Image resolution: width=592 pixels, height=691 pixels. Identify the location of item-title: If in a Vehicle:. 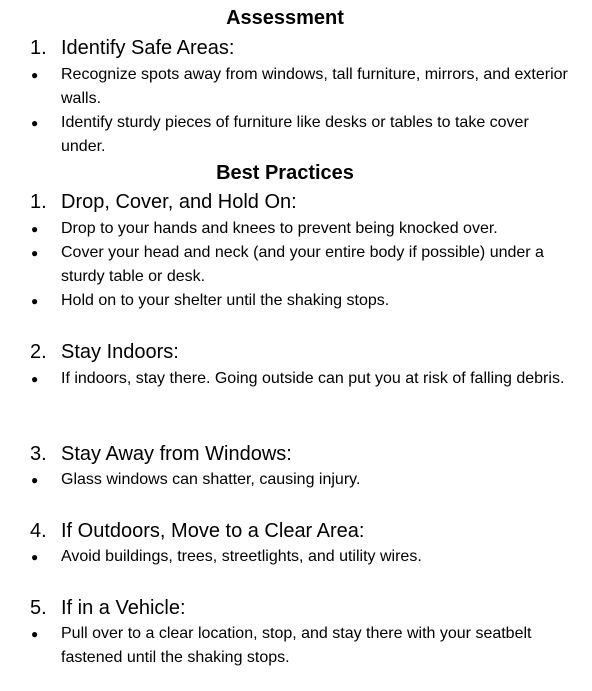
(123, 608).